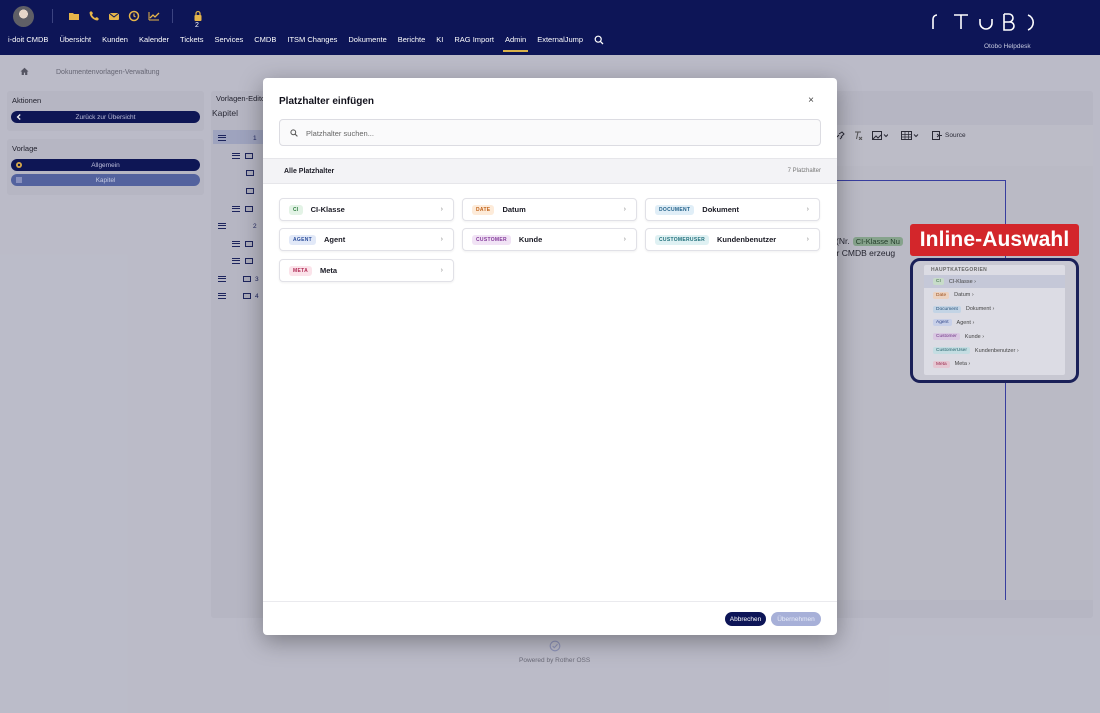 This screenshot has width=1100, height=713. Describe the element at coordinates (796, 619) in the screenshot. I see `apply-button: Übernehmen` at that location.